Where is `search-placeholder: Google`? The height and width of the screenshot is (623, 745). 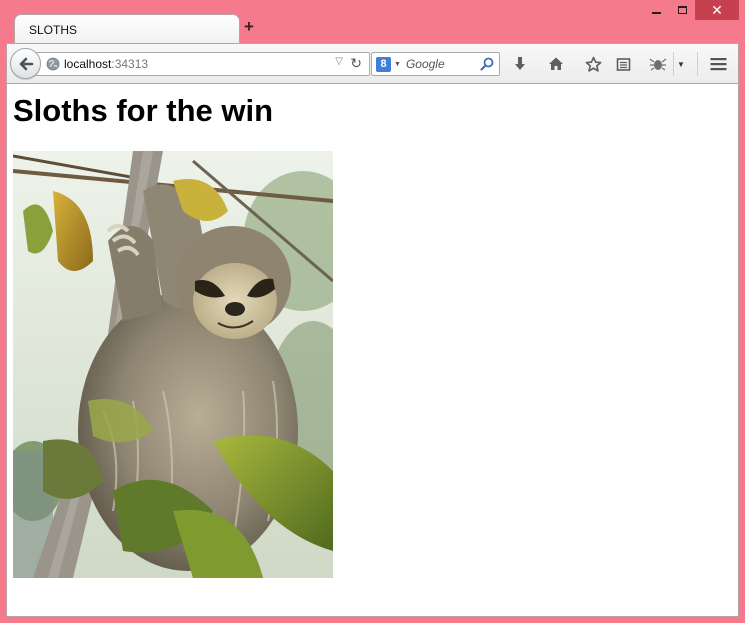 search-placeholder: Google is located at coordinates (425, 64).